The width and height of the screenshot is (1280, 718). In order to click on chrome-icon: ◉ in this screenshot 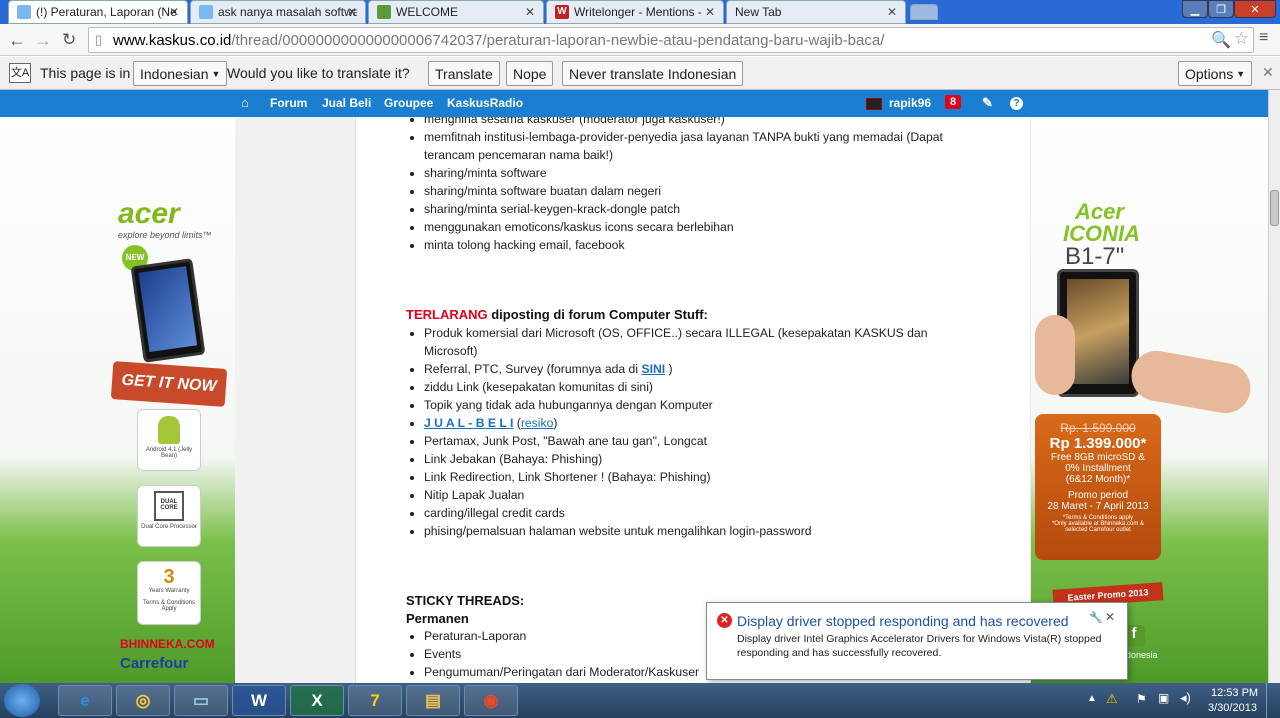, I will do `click(491, 700)`.